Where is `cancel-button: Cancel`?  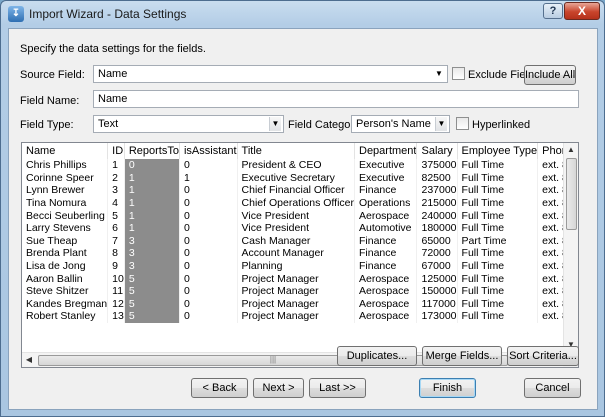 cancel-button: Cancel is located at coordinates (552, 388).